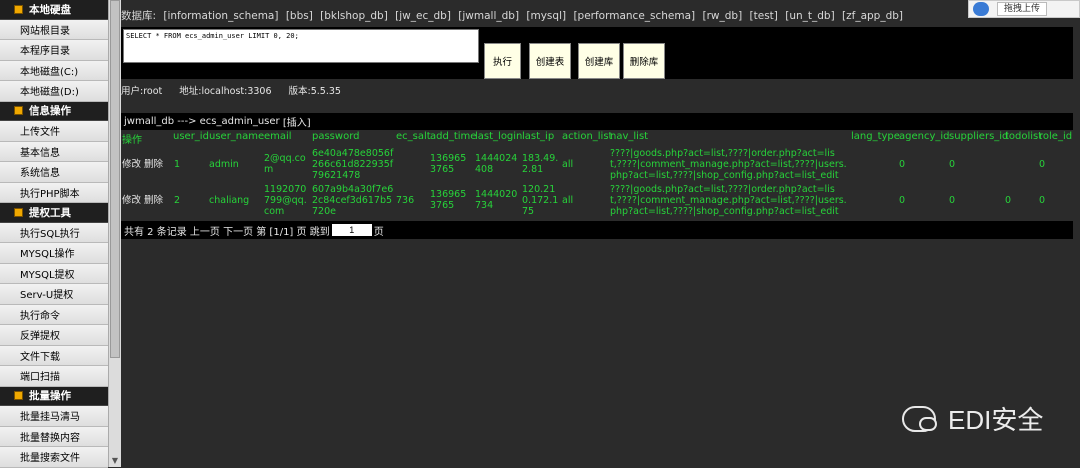 The height and width of the screenshot is (468, 1080). What do you see at coordinates (587, 136) in the screenshot?
I see `col-header: action_list` at bounding box center [587, 136].